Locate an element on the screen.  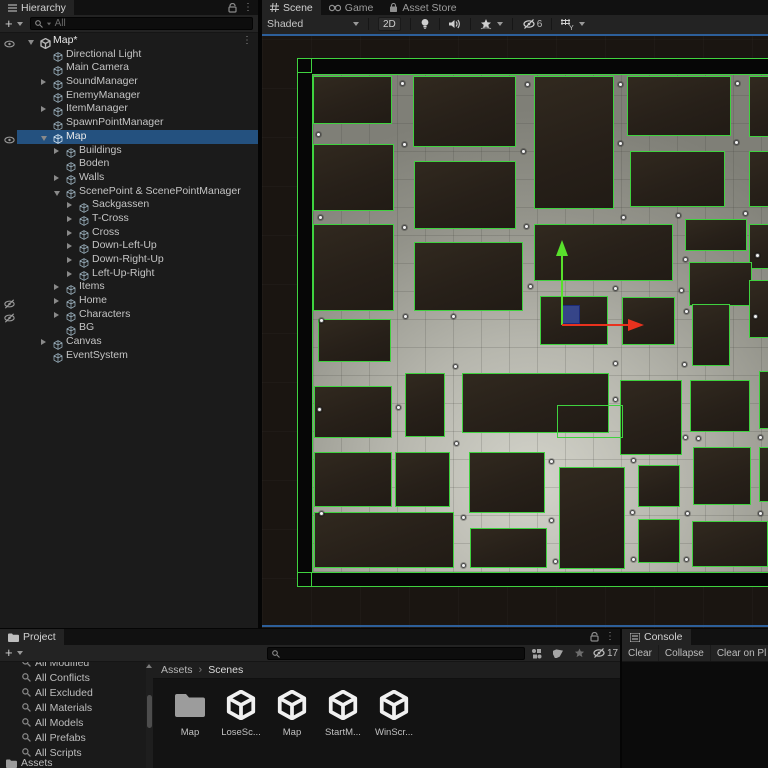
scene-options-icon: ⋮ is located at coordinates (247, 41).